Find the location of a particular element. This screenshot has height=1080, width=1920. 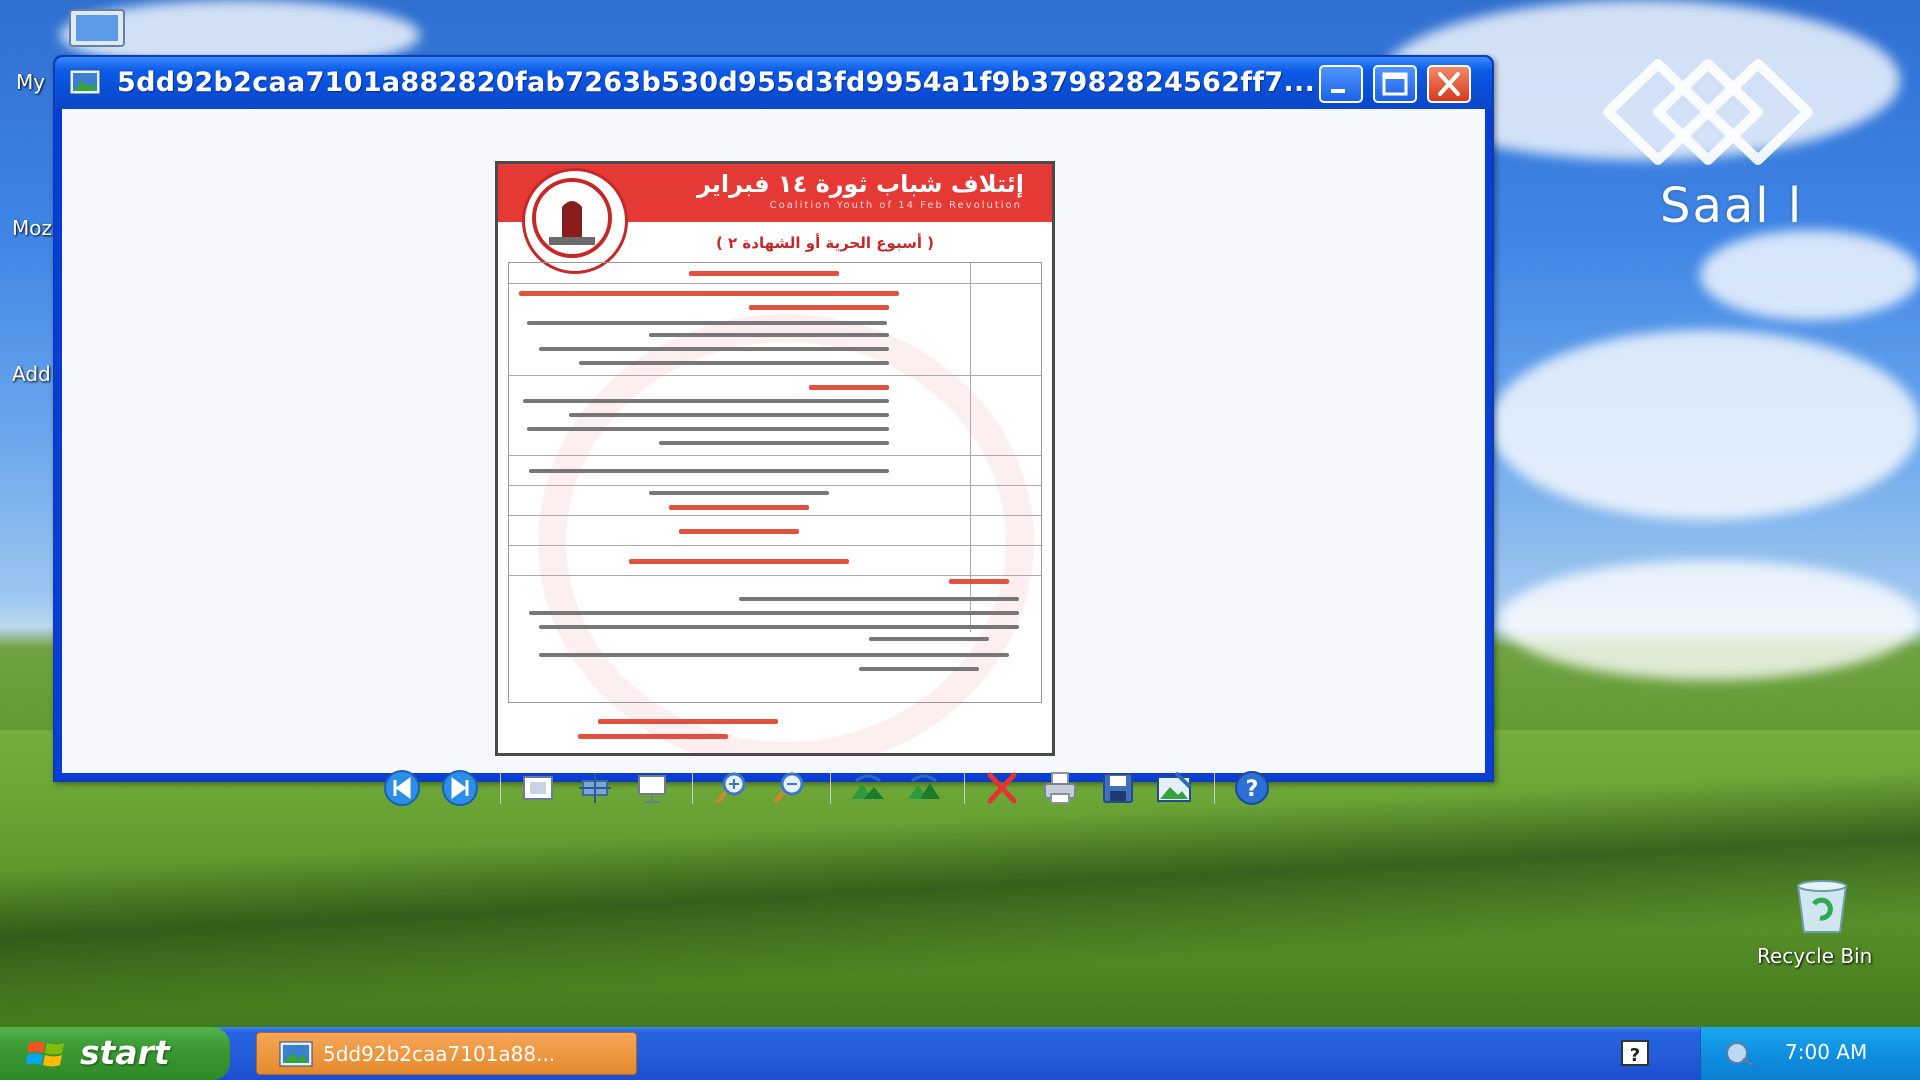

start-label: start is located at coordinates (125, 1052).